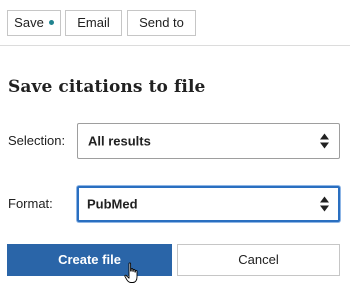 The image size is (350, 287). I want to click on send-to-button: Send to, so click(161, 23).